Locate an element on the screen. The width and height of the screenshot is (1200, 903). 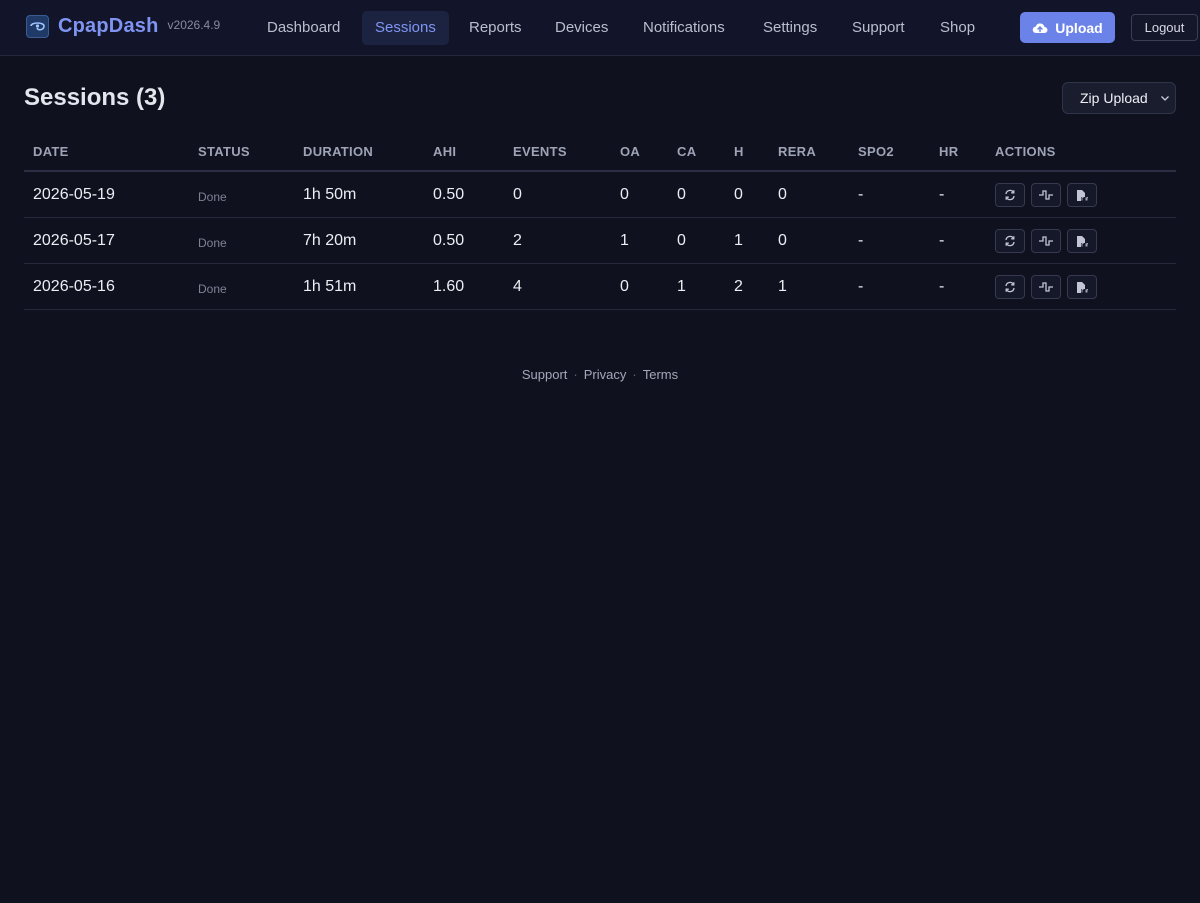
cell-h: 1 is located at coordinates (738, 240).